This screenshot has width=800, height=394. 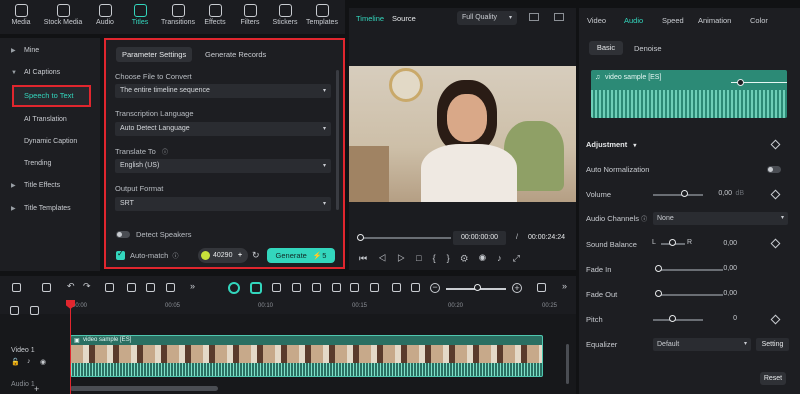 What do you see at coordinates (51, 96) in the screenshot?
I see `sidebar-item-speech-to-text: Speech to Text` at bounding box center [51, 96].